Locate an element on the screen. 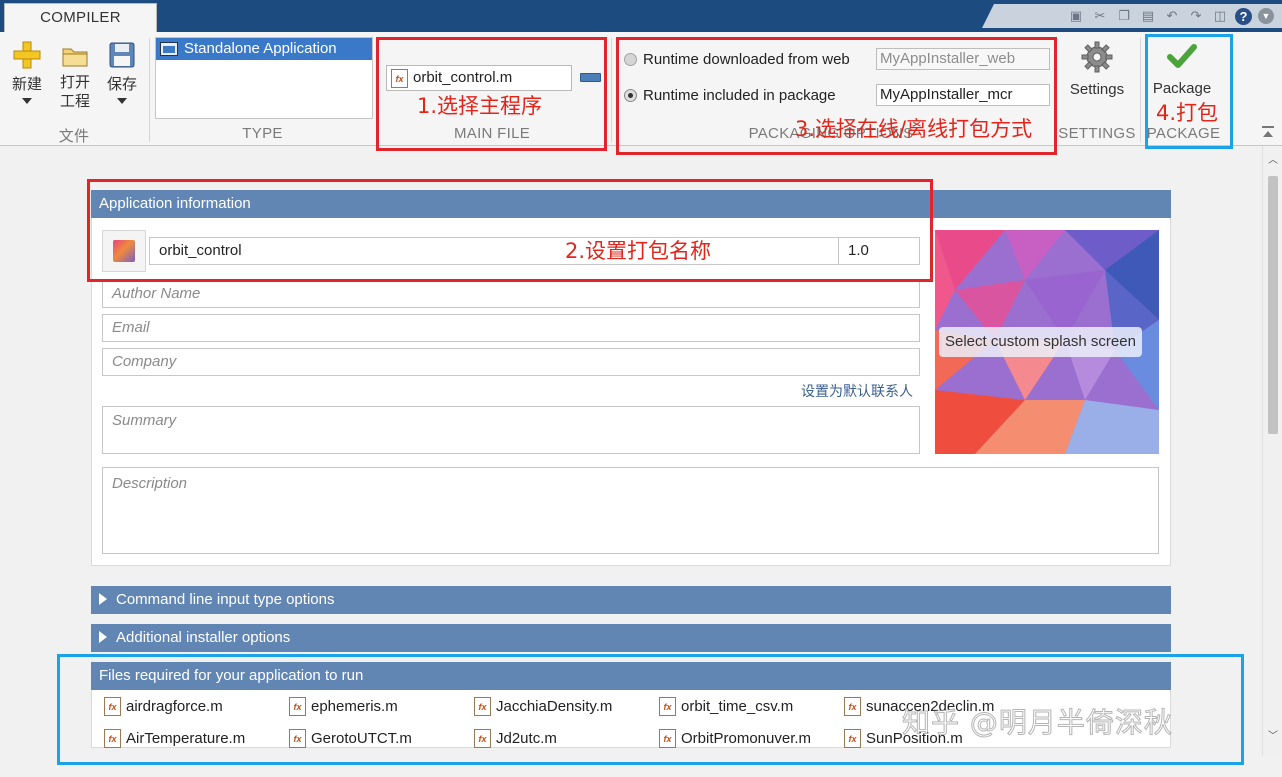  description-input: Description is located at coordinates (630, 510).